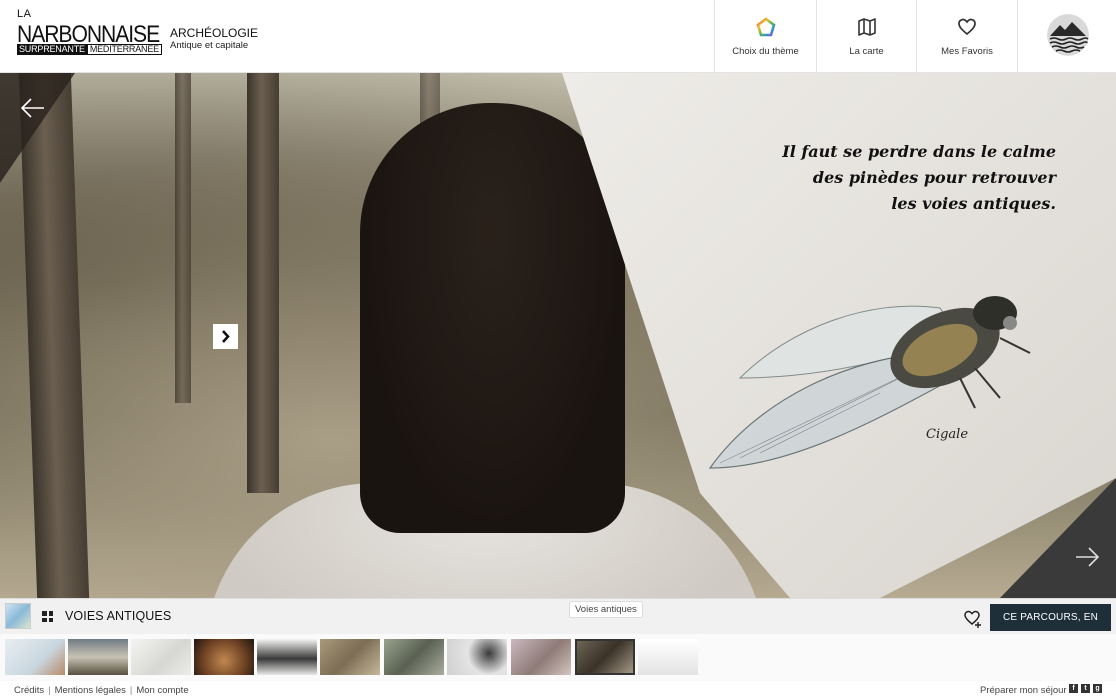 This screenshot has height=697, width=1116. What do you see at coordinates (90, 690) in the screenshot?
I see `legal-link: Mentions légales` at bounding box center [90, 690].